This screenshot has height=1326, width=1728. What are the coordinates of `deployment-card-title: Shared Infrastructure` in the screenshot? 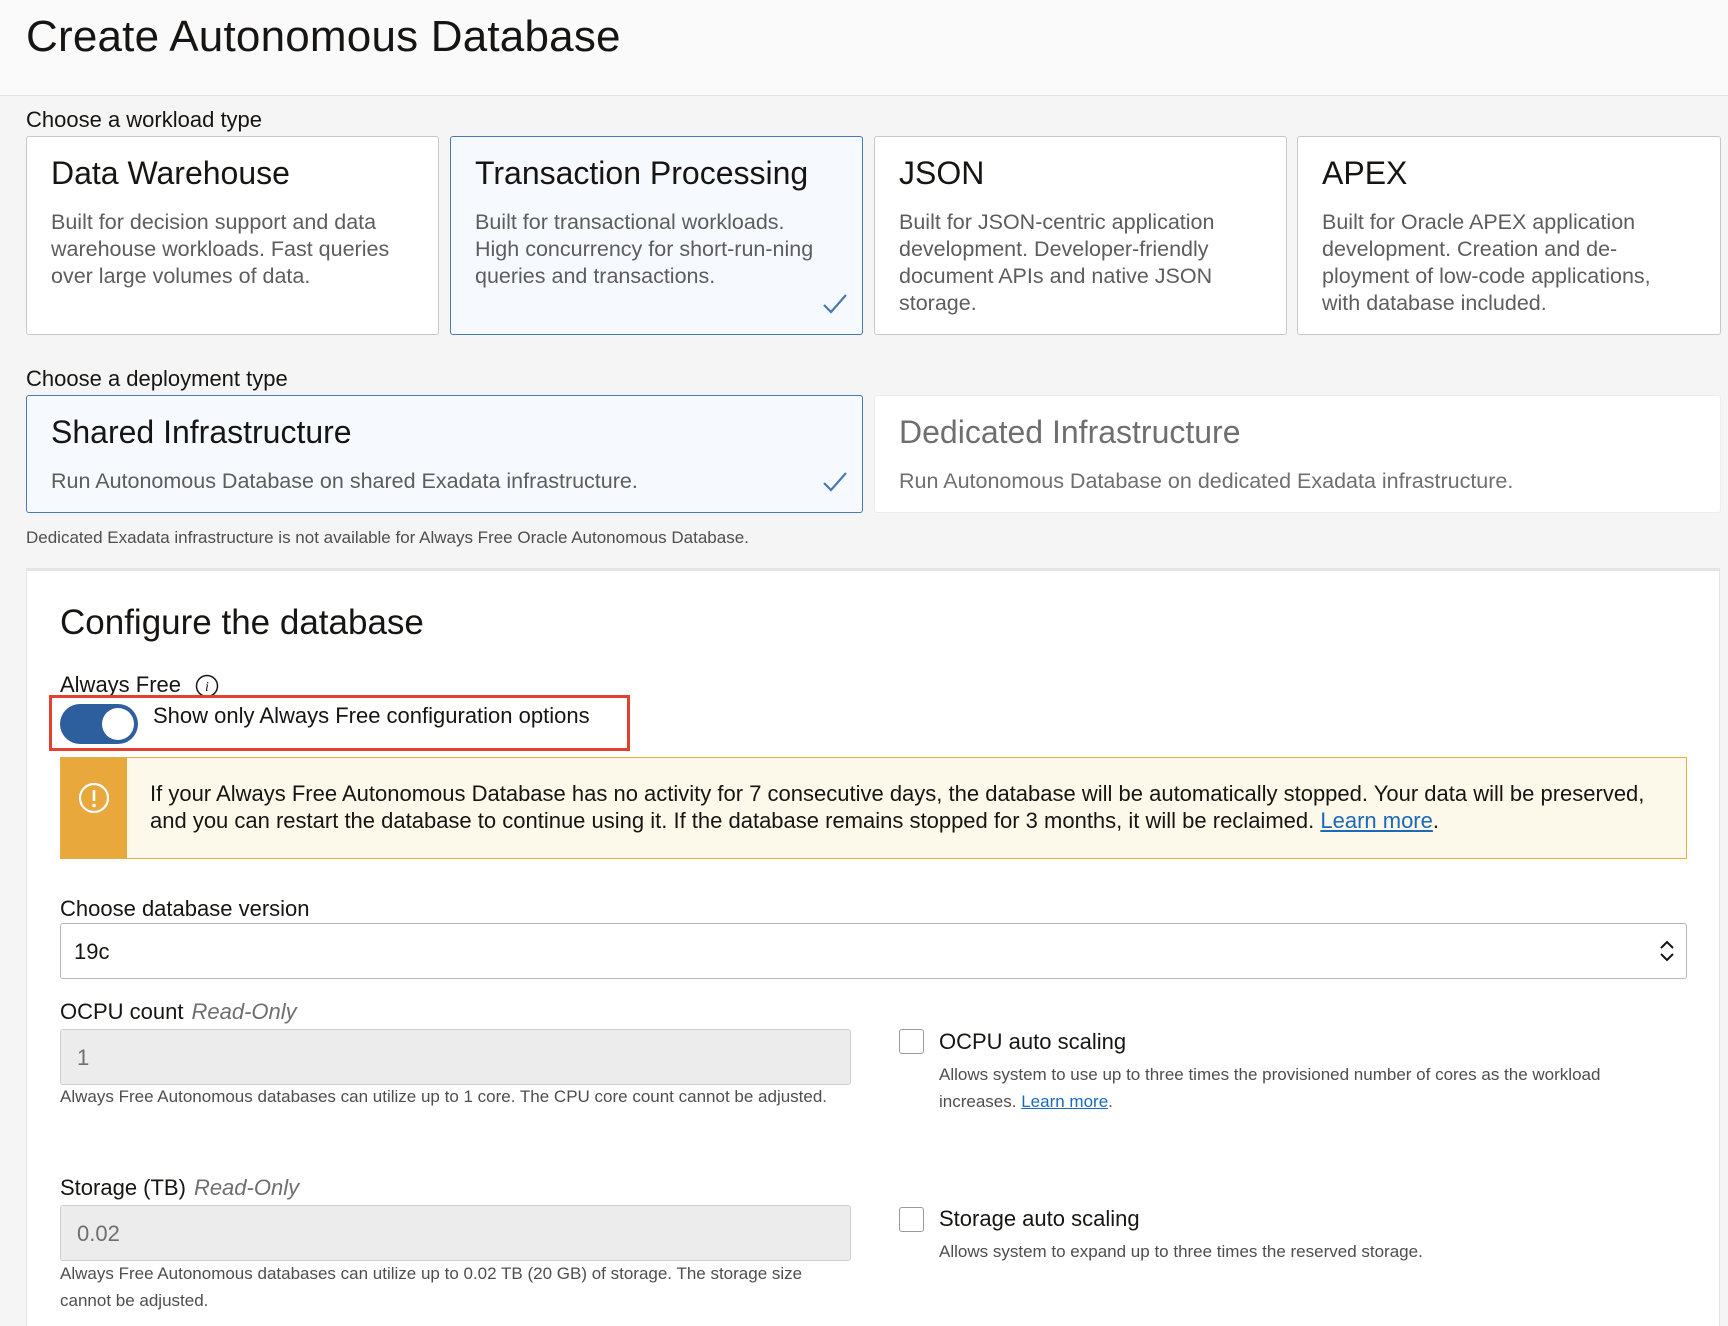 It's located at (201, 432).